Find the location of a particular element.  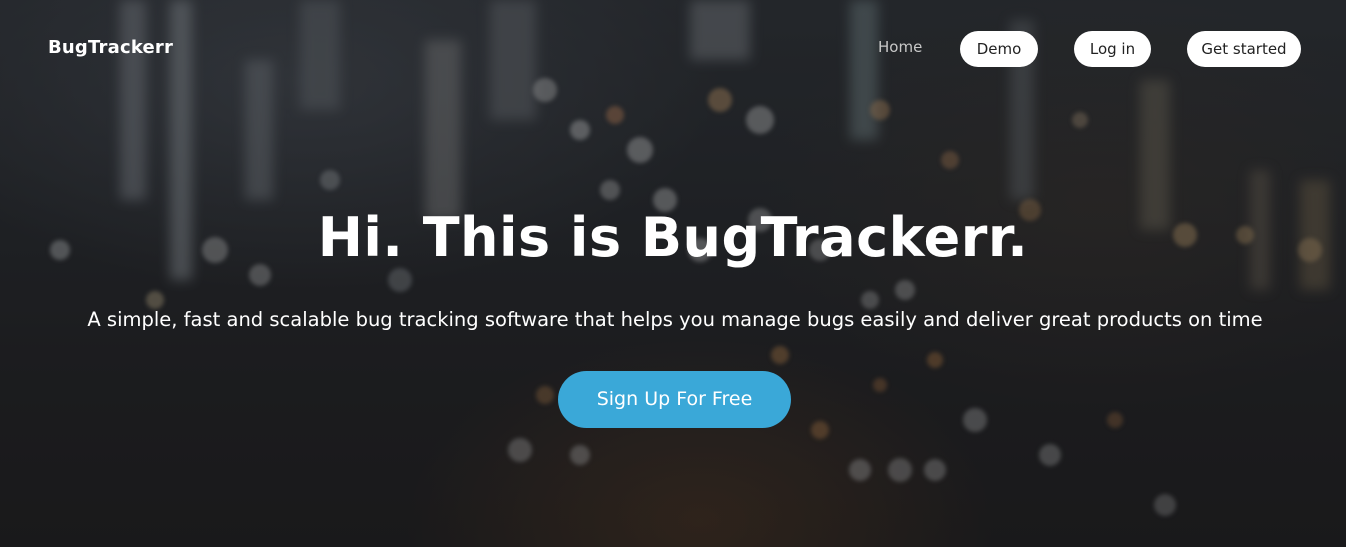

brand-logo: BugTrackerr is located at coordinates (110, 47).